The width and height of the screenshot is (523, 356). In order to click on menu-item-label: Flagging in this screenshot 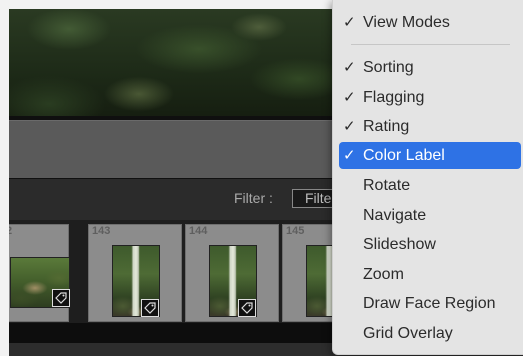, I will do `click(394, 97)`.